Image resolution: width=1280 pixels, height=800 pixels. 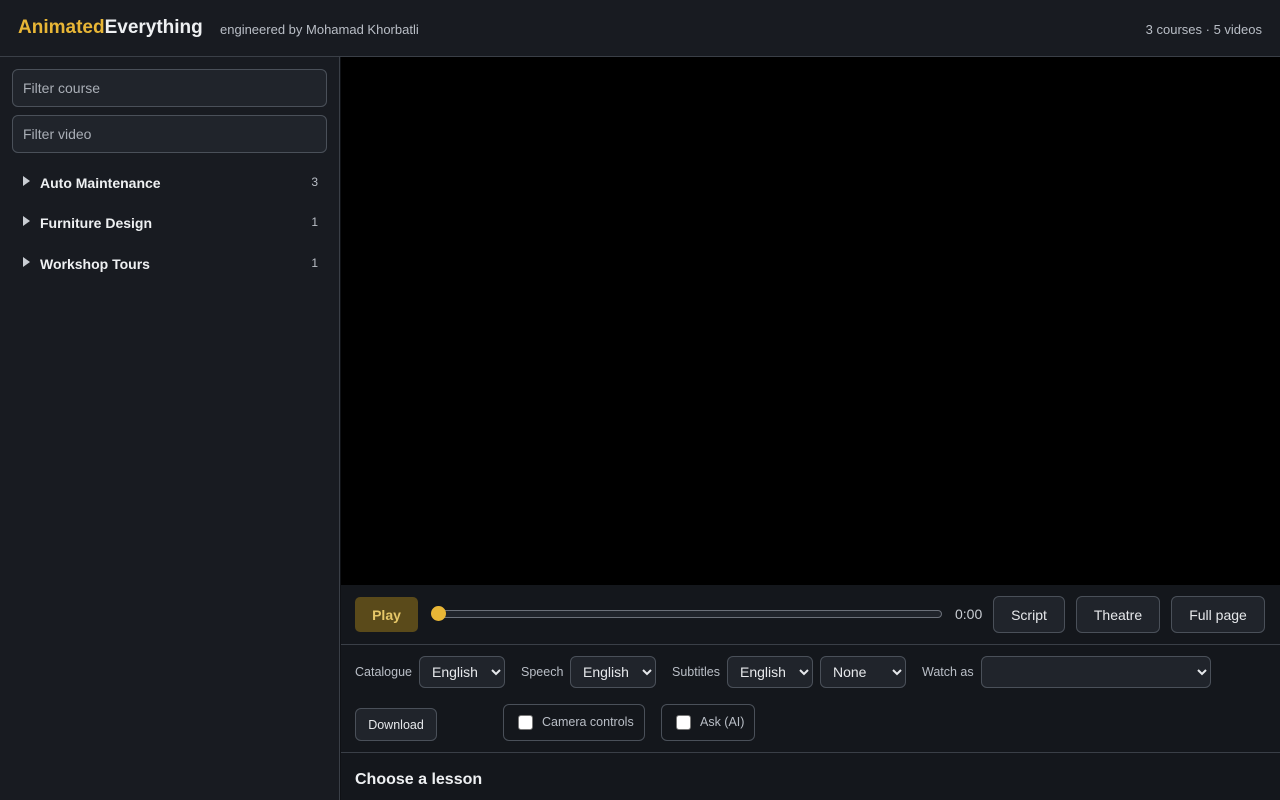 I want to click on camera-controls-checkbox, so click(x=525, y=722).